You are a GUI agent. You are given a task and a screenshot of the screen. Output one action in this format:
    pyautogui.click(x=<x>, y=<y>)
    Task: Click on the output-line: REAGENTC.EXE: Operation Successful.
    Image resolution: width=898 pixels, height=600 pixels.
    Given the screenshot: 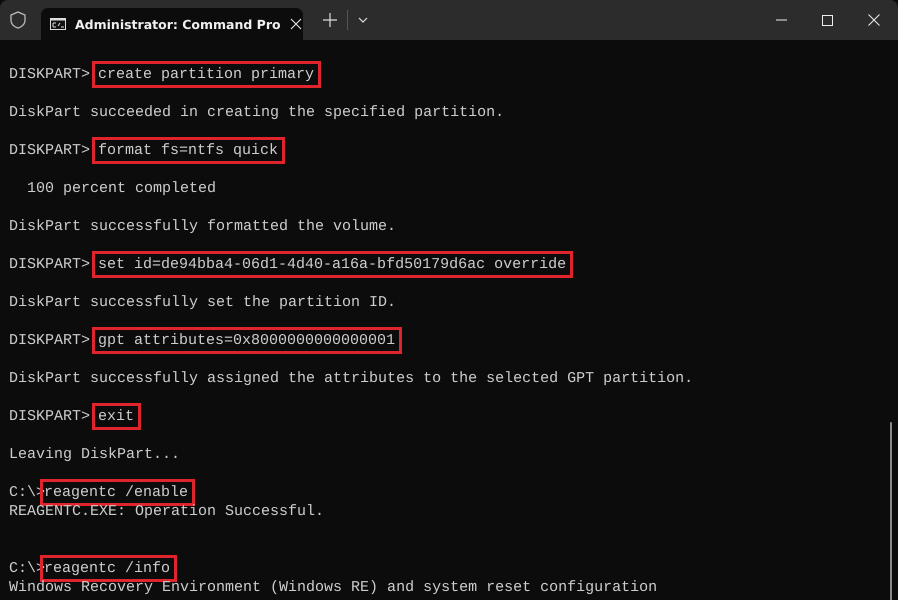 What is the action you would take?
    pyautogui.click(x=166, y=511)
    